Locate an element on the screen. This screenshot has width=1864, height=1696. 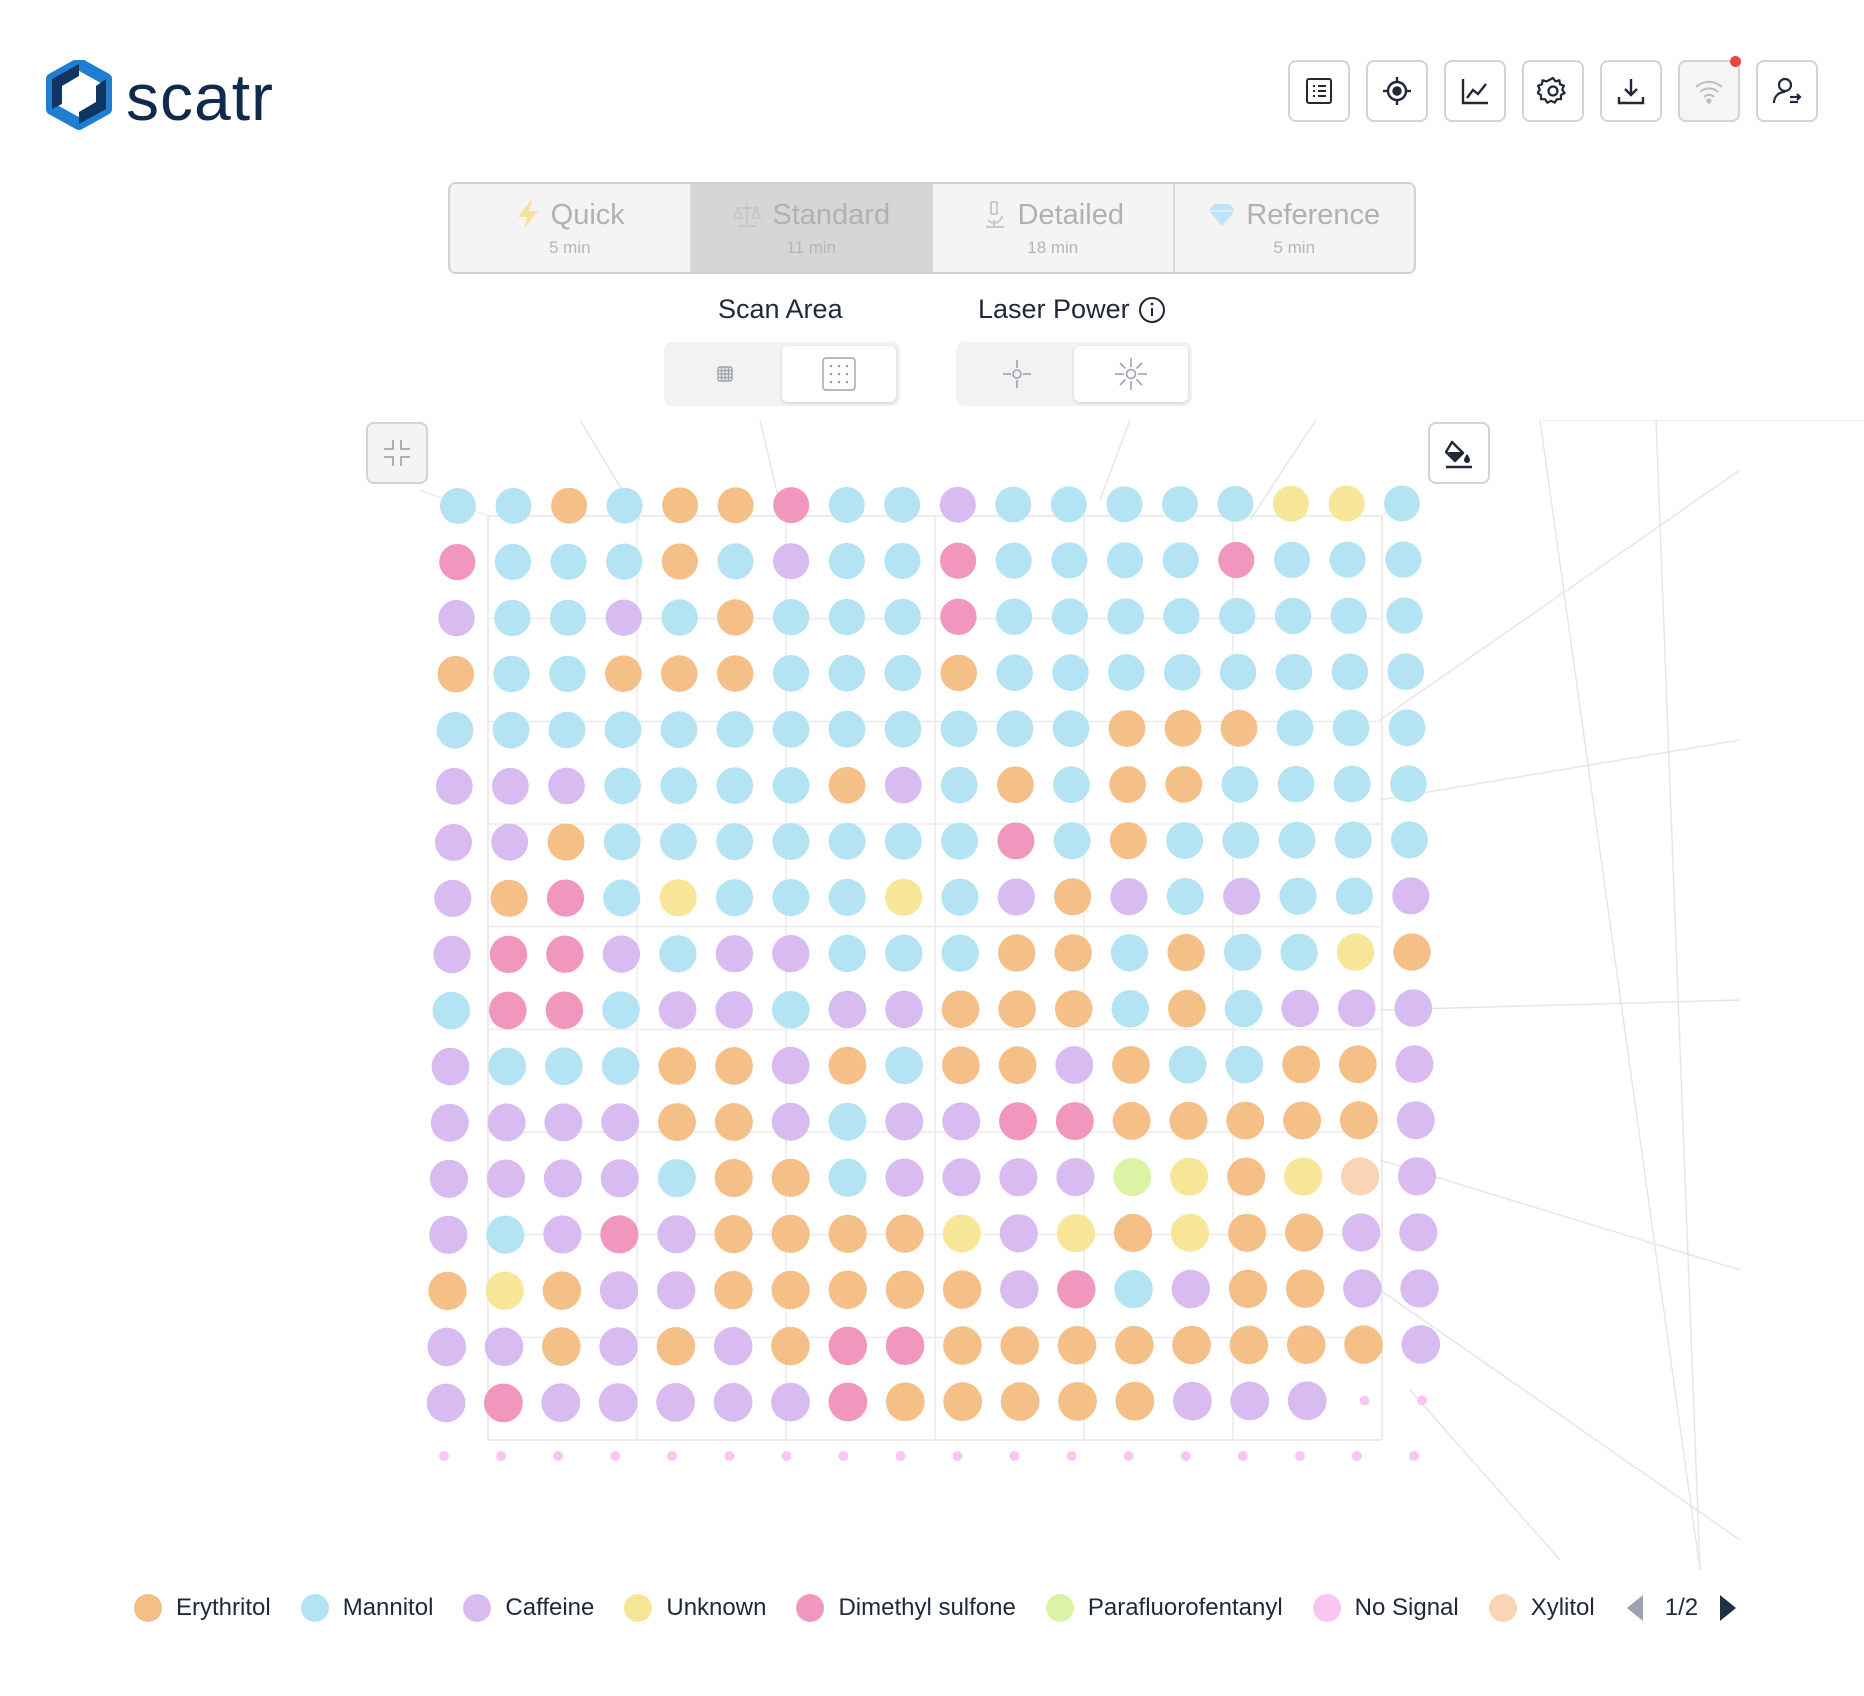
info-icon is located at coordinates (1152, 310).